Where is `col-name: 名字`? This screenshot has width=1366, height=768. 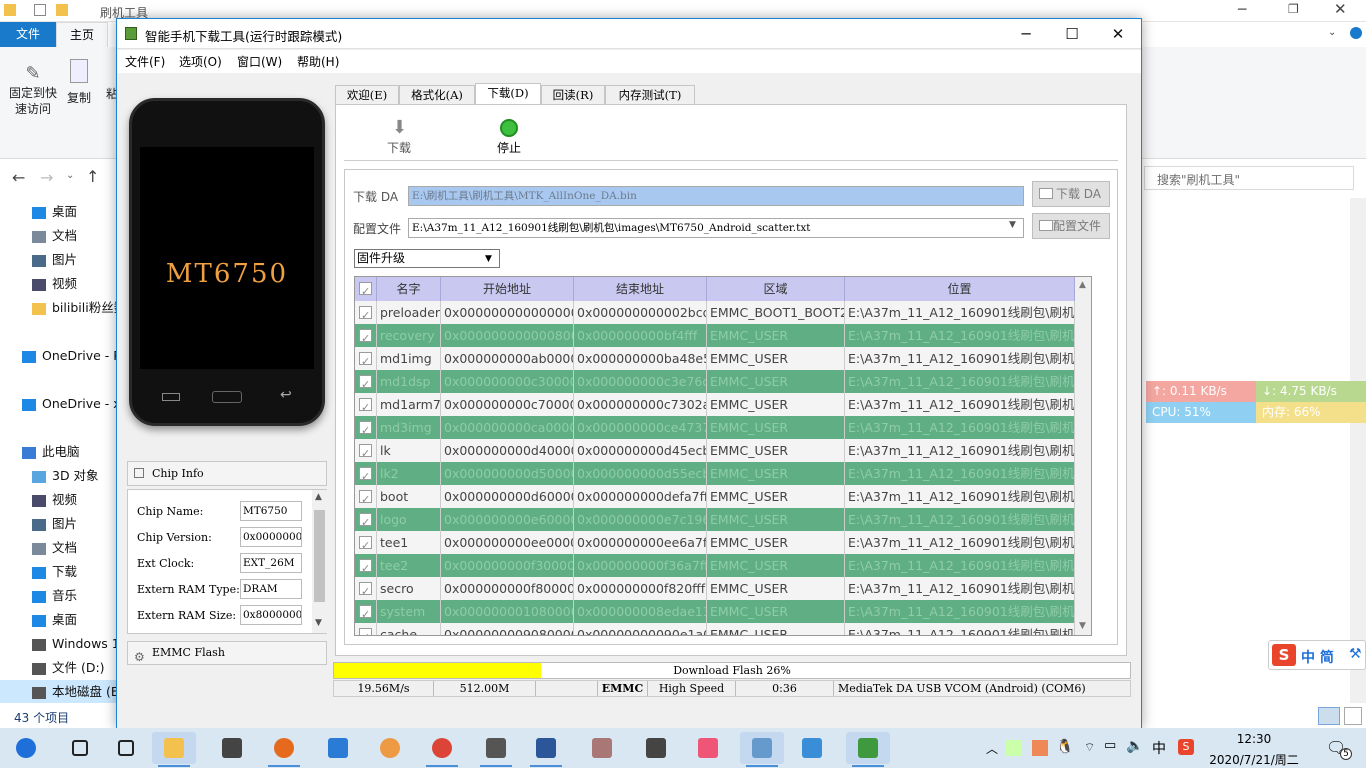 col-name: 名字 is located at coordinates (409, 289).